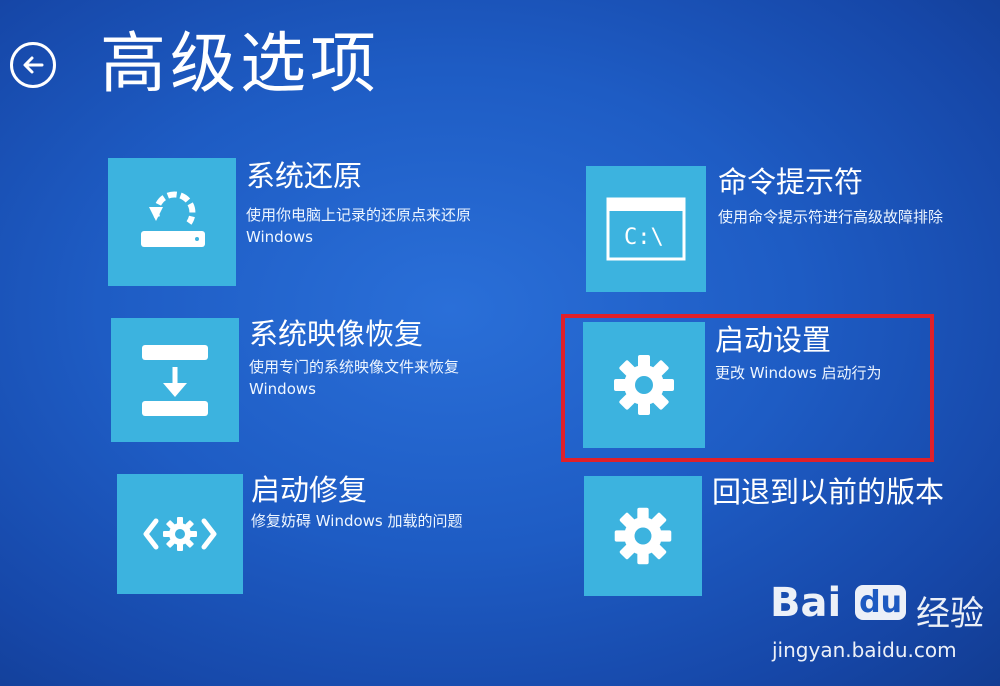  I want to click on back-button, so click(33, 65).